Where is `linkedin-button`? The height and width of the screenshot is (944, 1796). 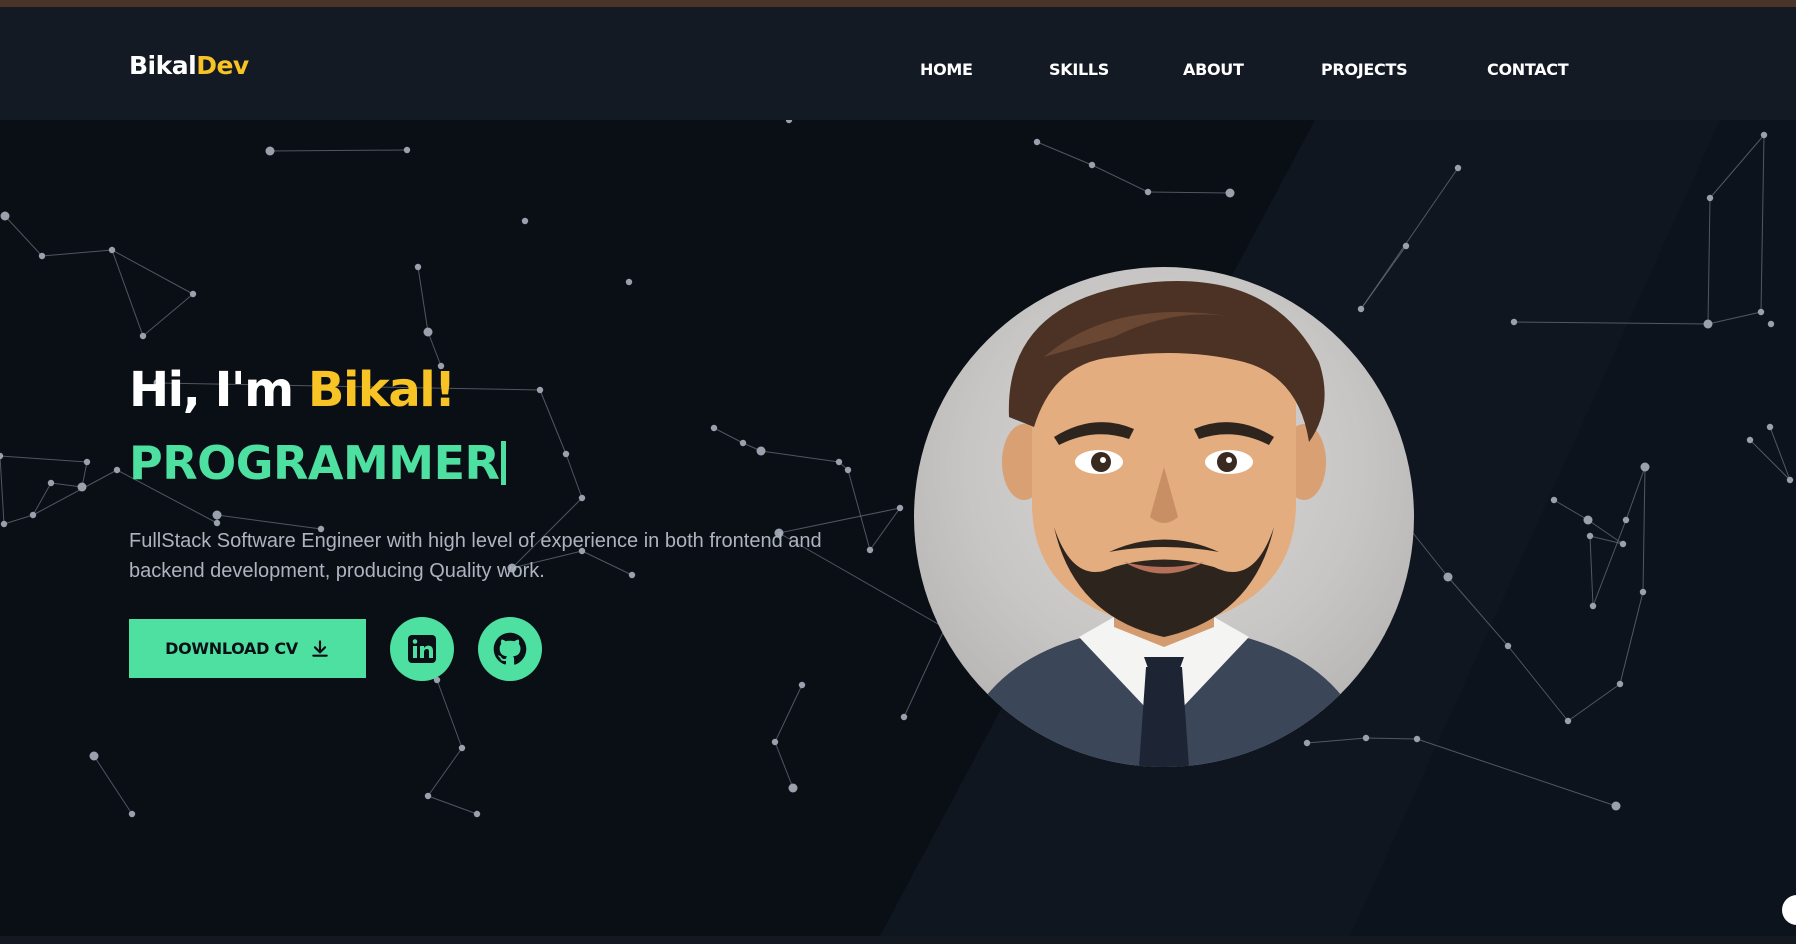
linkedin-button is located at coordinates (422, 649).